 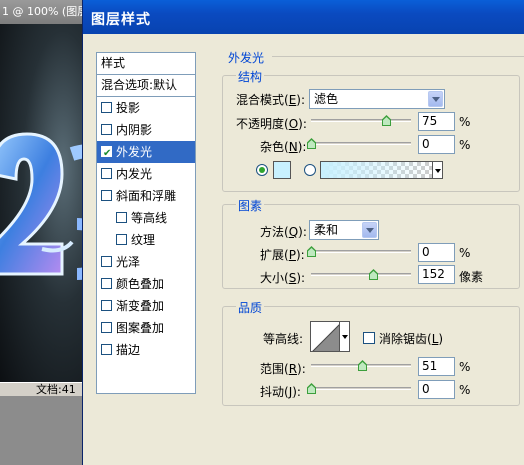 What do you see at coordinates (361, 251) in the screenshot?
I see `spread-slider-track` at bounding box center [361, 251].